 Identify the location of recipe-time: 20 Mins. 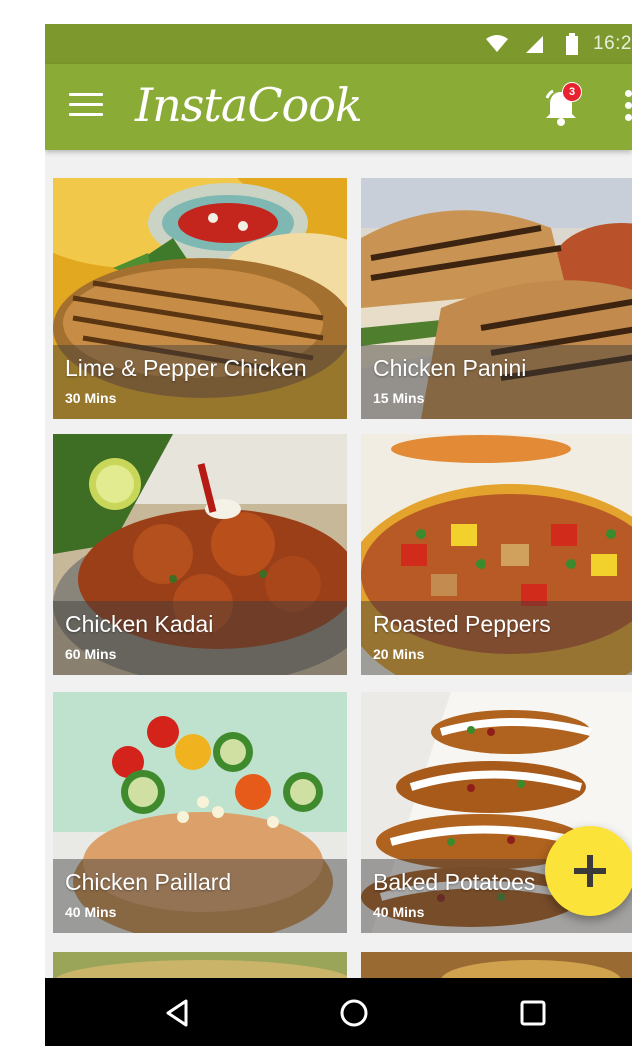
(399, 654).